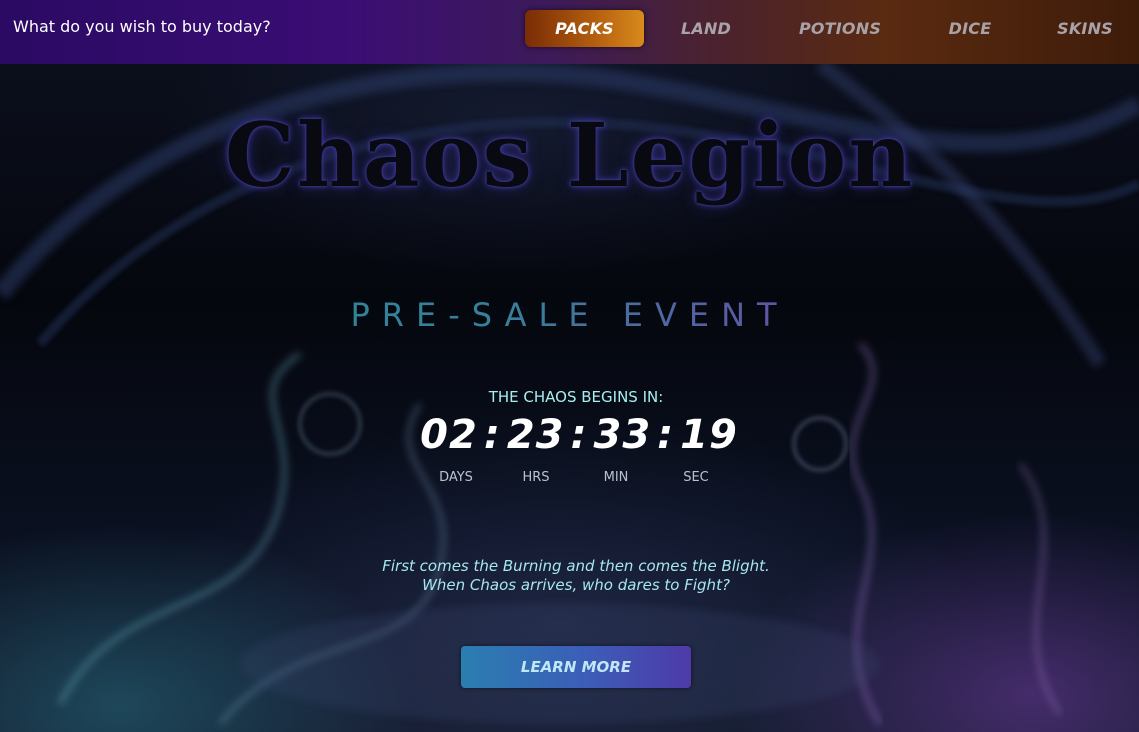 Image resolution: width=1139 pixels, height=732 pixels. I want to click on nav-tab-land: LAND, so click(706, 28).